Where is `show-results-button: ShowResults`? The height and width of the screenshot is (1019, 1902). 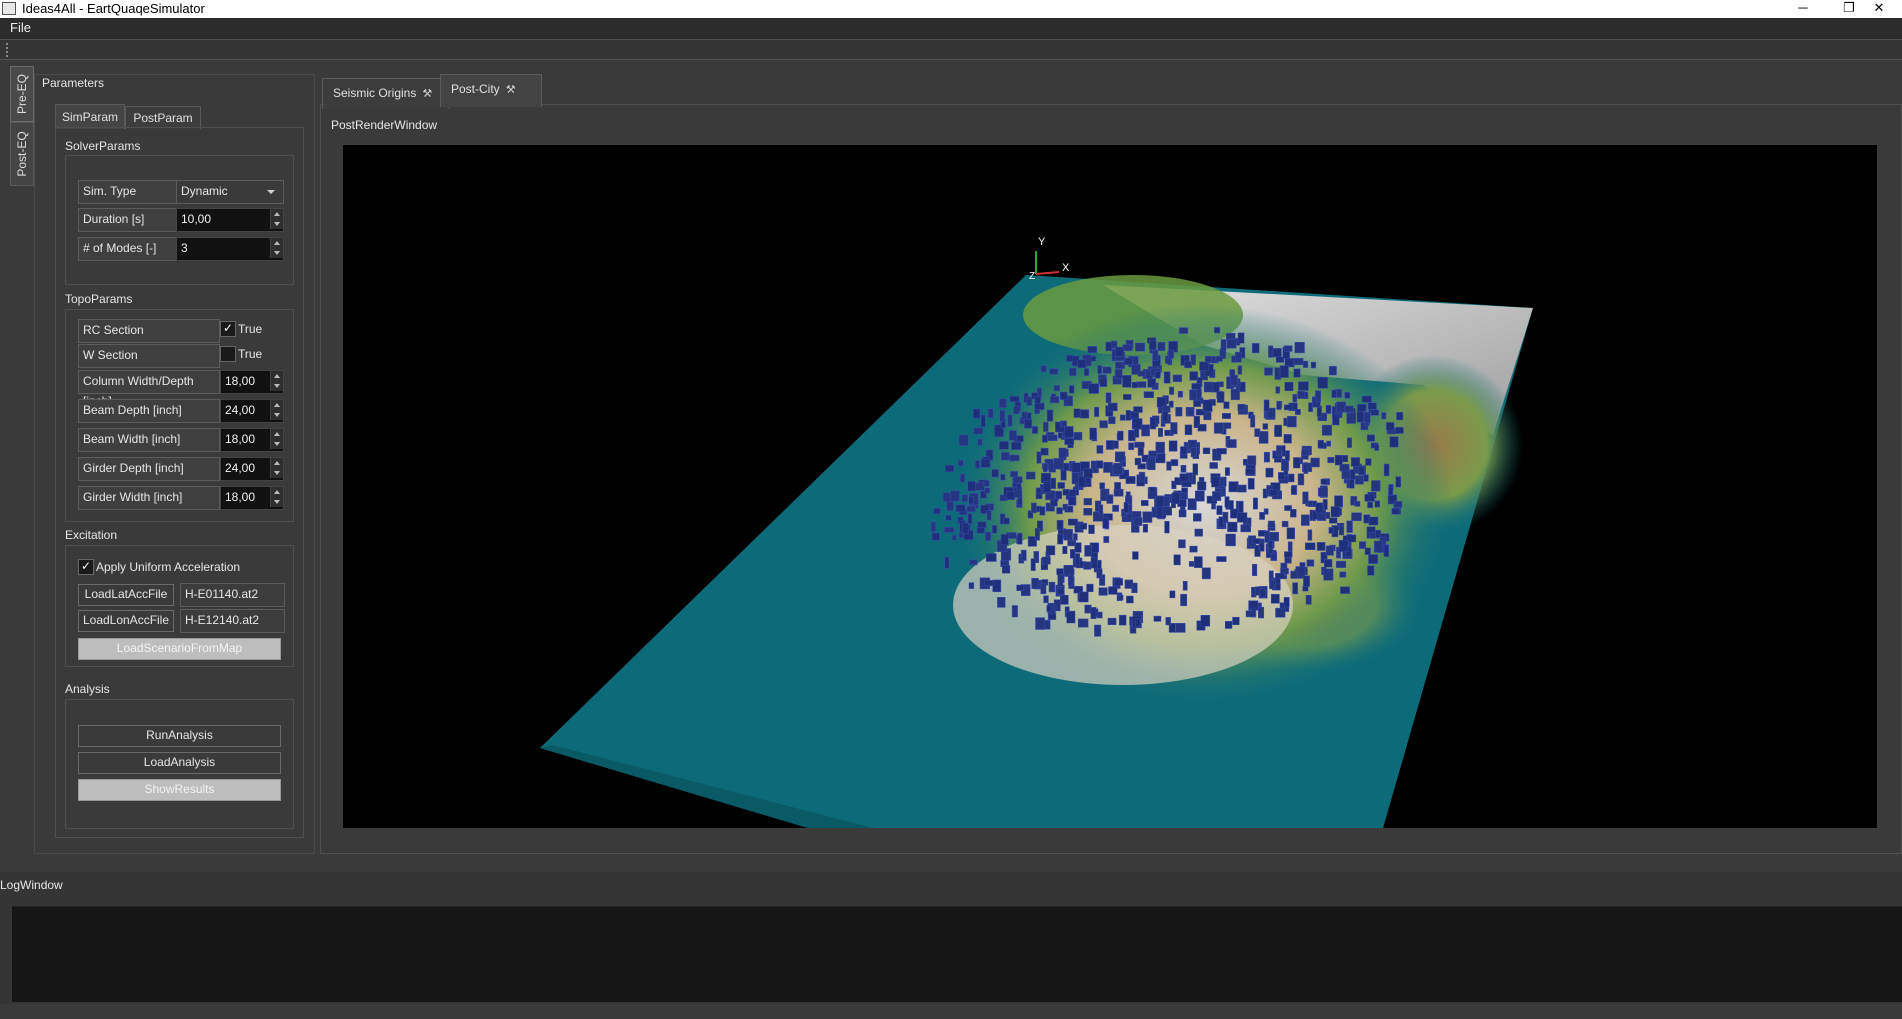 show-results-button: ShowResults is located at coordinates (179, 790).